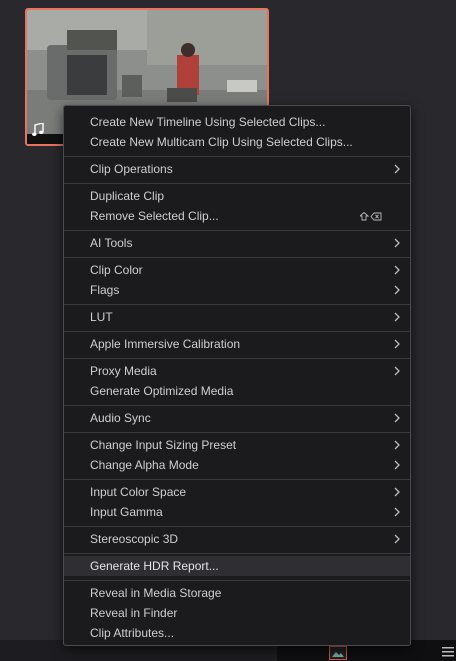 This screenshot has width=456, height=661. I want to click on menu-item-label: Flags, so click(105, 290).